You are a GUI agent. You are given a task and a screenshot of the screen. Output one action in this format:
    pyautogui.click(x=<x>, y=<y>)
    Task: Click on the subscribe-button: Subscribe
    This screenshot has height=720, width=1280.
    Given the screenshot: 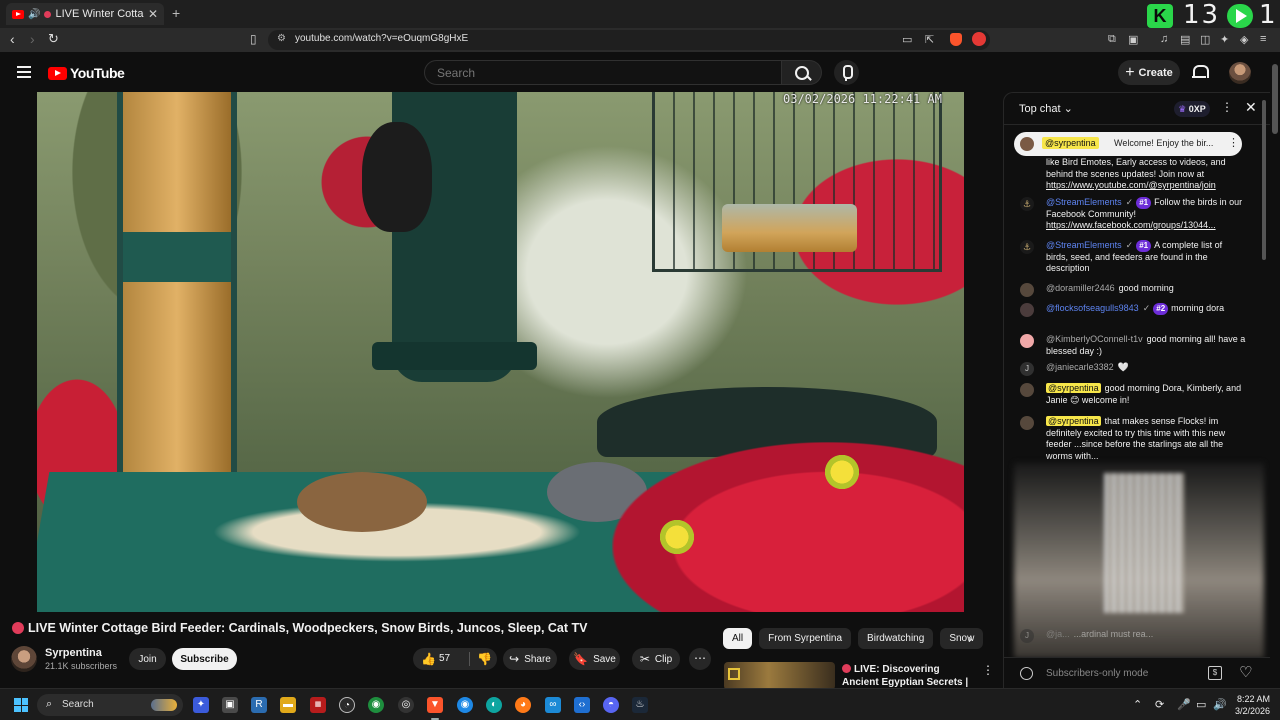 What is the action you would take?
    pyautogui.click(x=204, y=659)
    